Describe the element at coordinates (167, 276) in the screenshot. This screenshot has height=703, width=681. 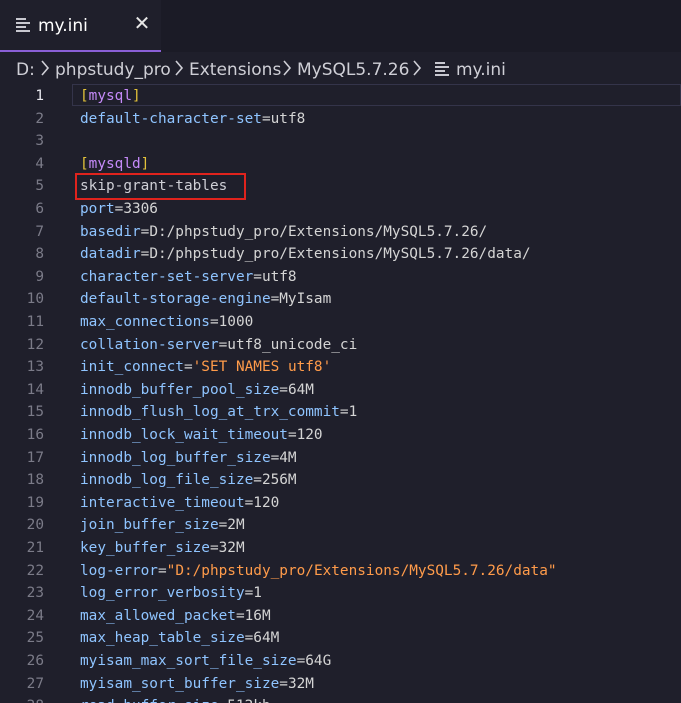
I see `code-token: character-set-server` at that location.